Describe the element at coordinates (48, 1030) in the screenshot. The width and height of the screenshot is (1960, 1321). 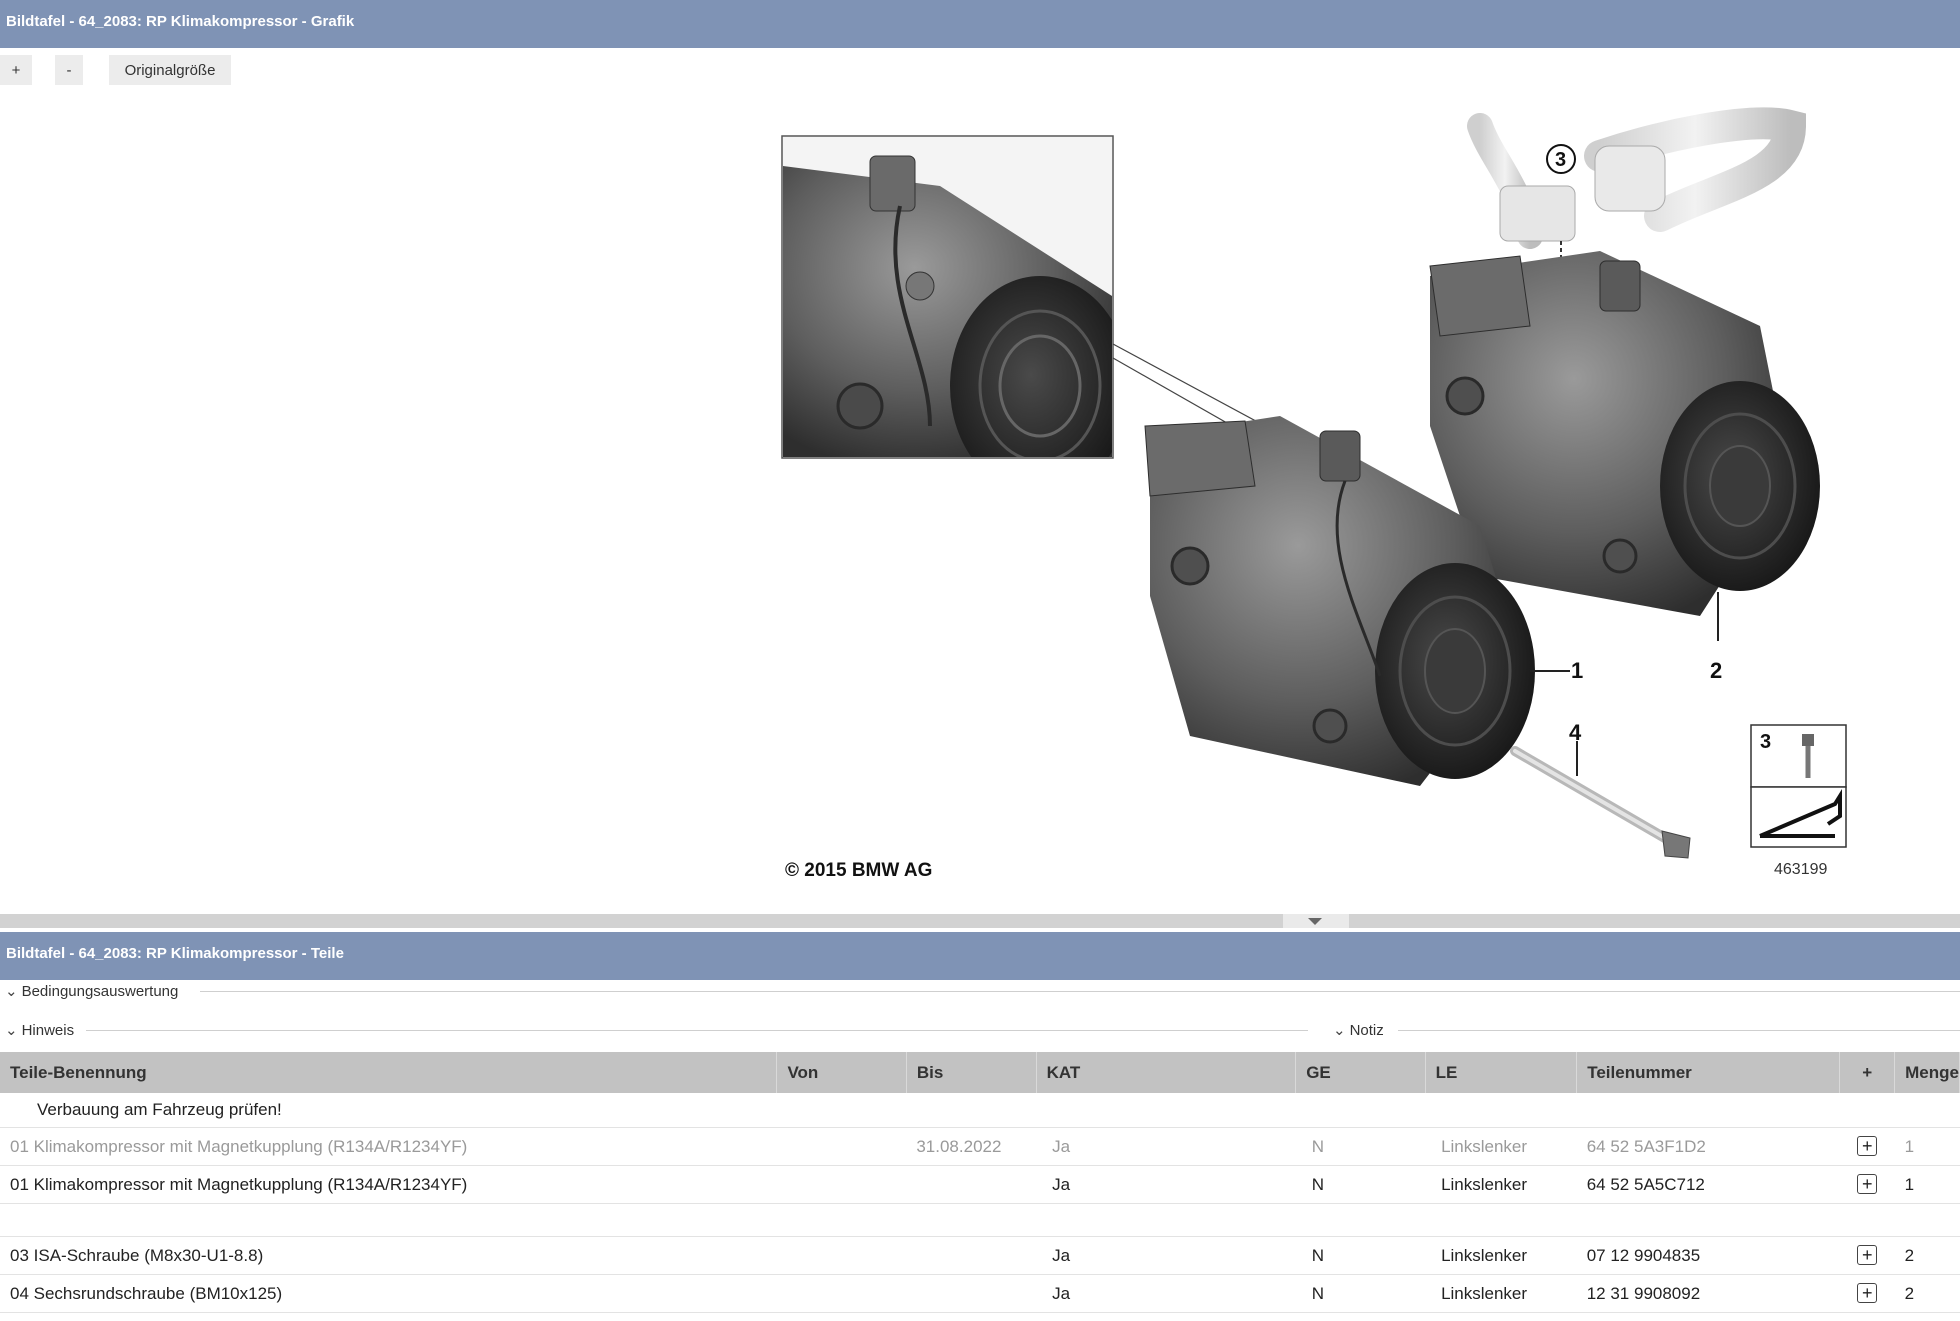
I see `section-hint-label: Hinweis` at that location.